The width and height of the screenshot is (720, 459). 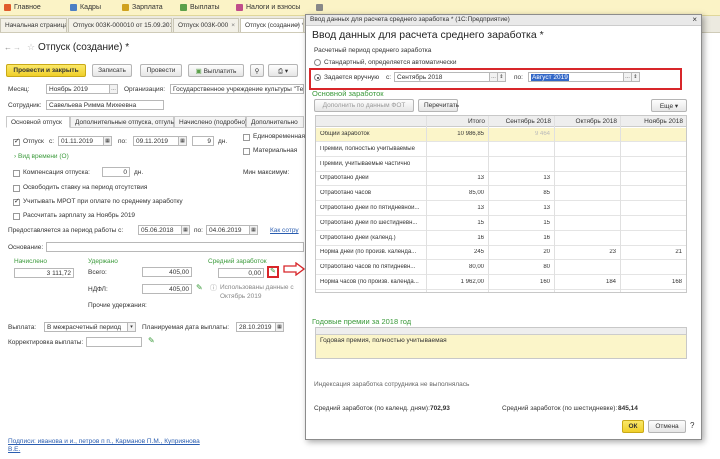 I want to click on ok-button: ОК, so click(x=633, y=426).